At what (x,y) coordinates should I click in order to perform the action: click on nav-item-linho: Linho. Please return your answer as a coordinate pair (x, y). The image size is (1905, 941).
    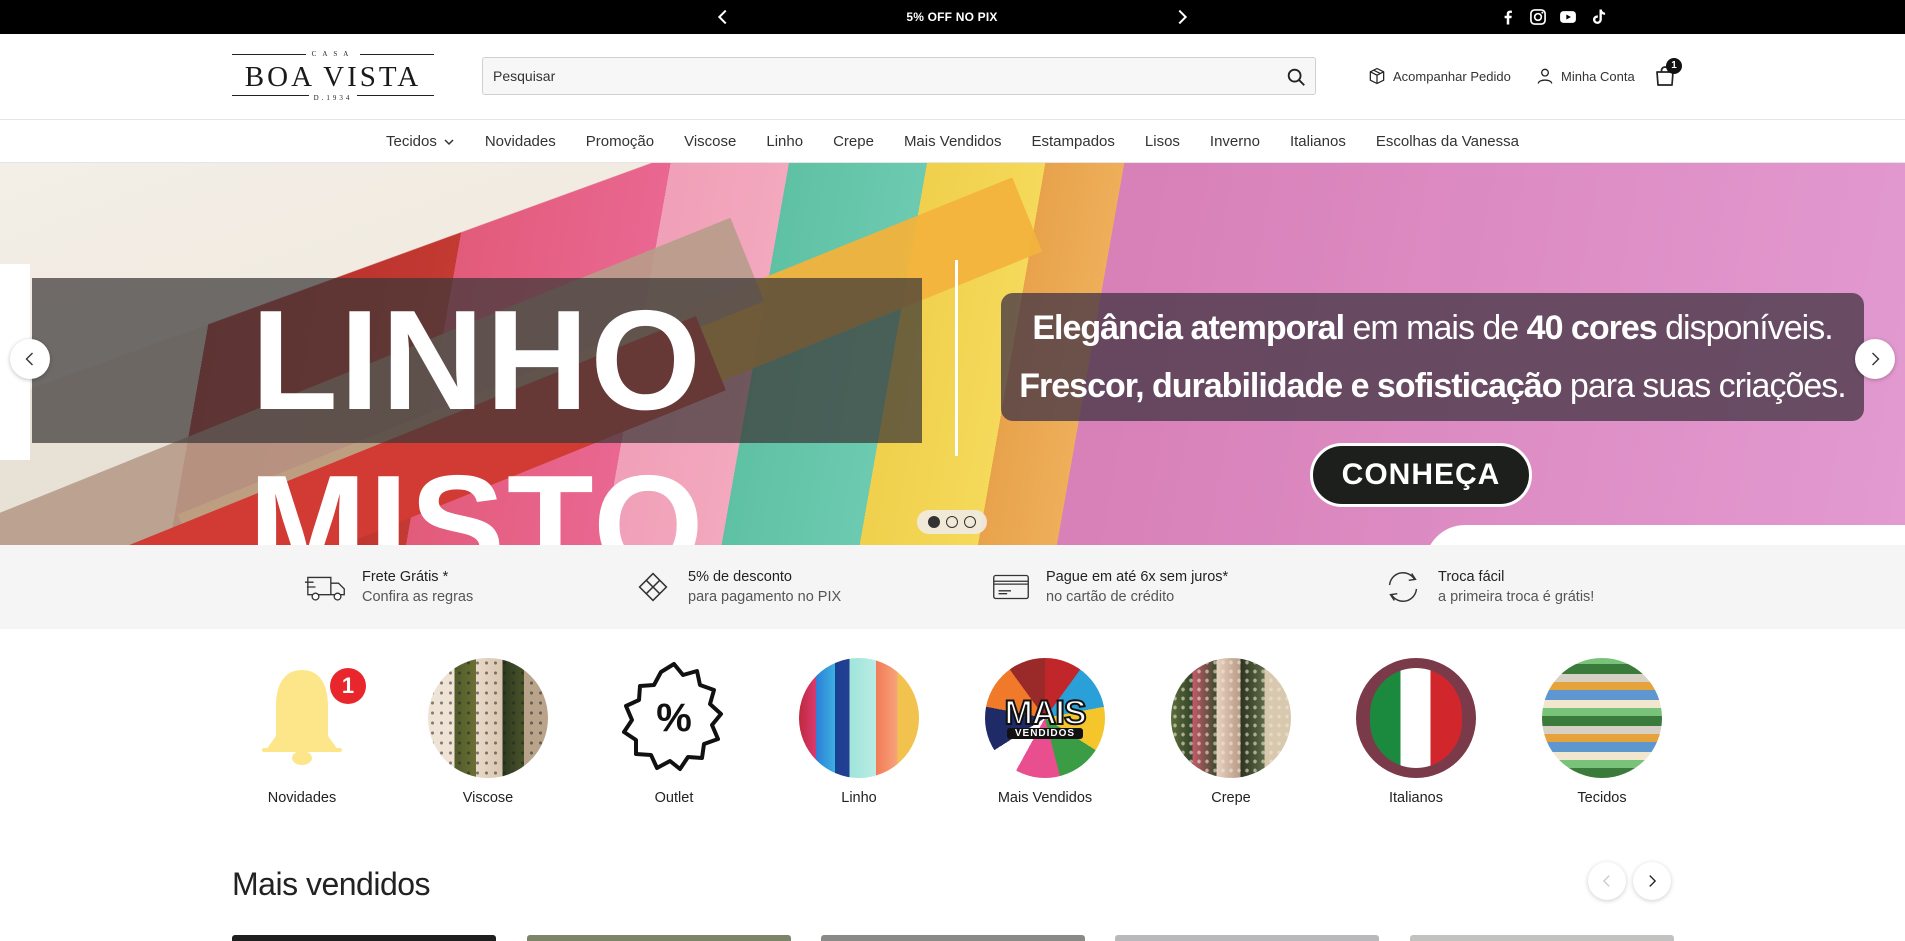
    Looking at the image, I should click on (784, 141).